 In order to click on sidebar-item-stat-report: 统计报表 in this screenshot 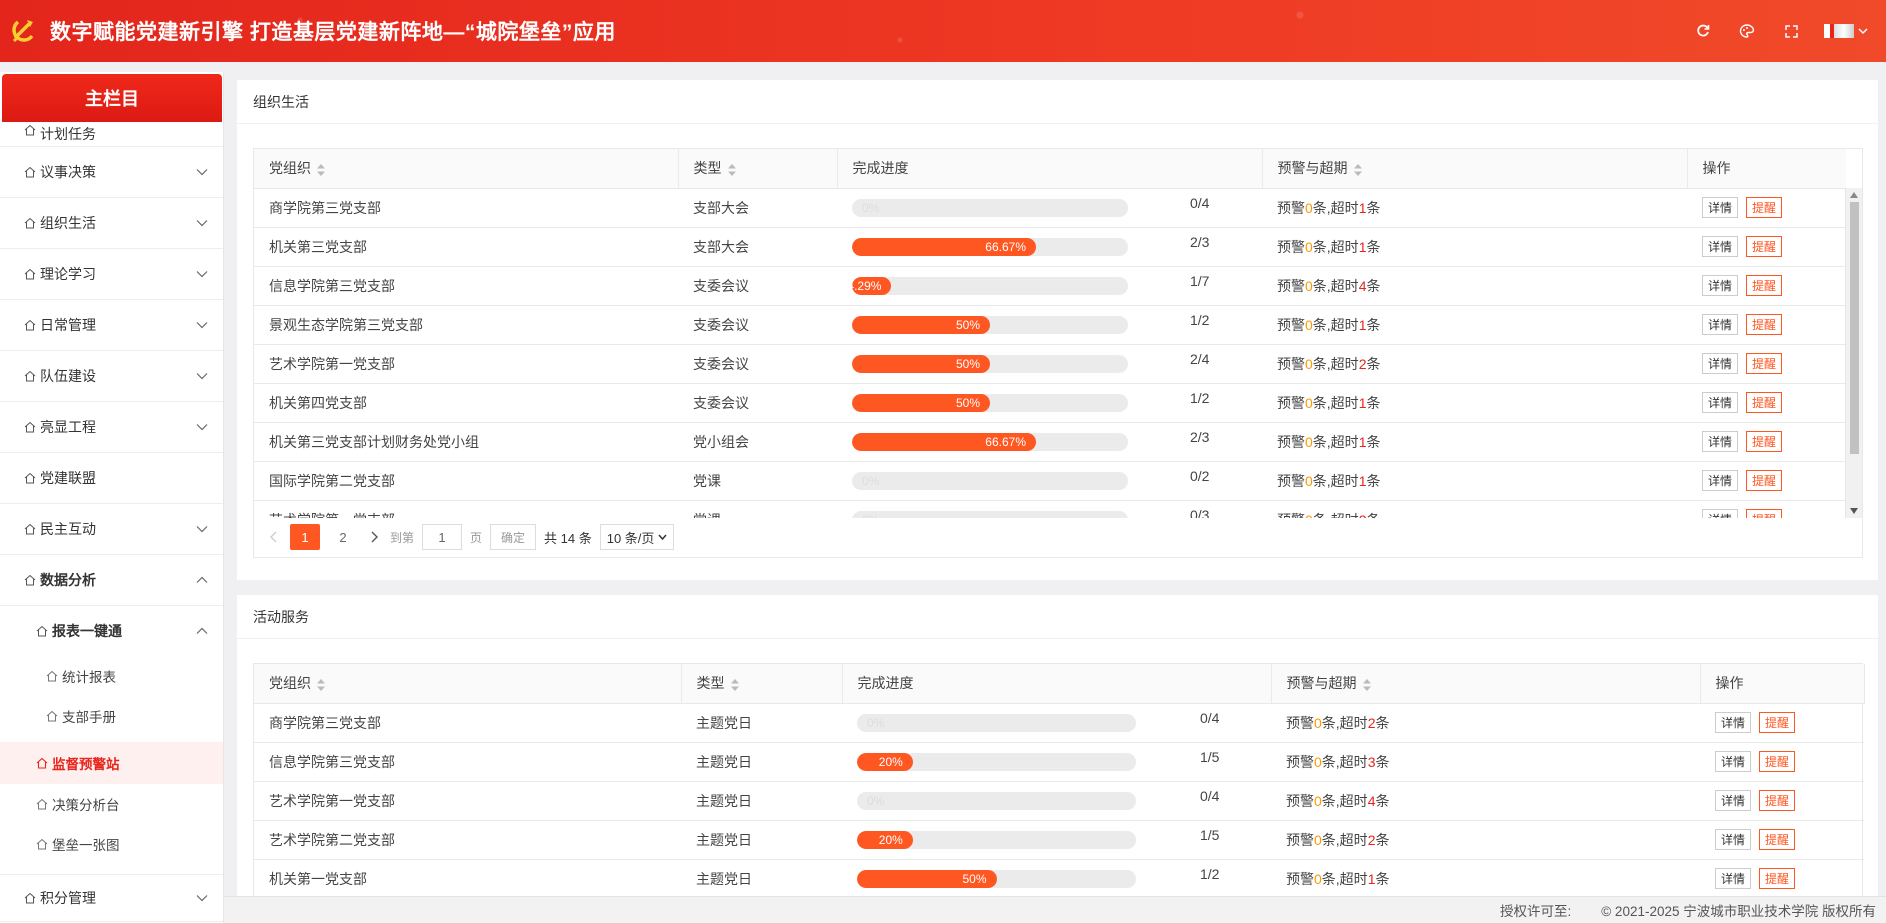, I will do `click(111, 676)`.